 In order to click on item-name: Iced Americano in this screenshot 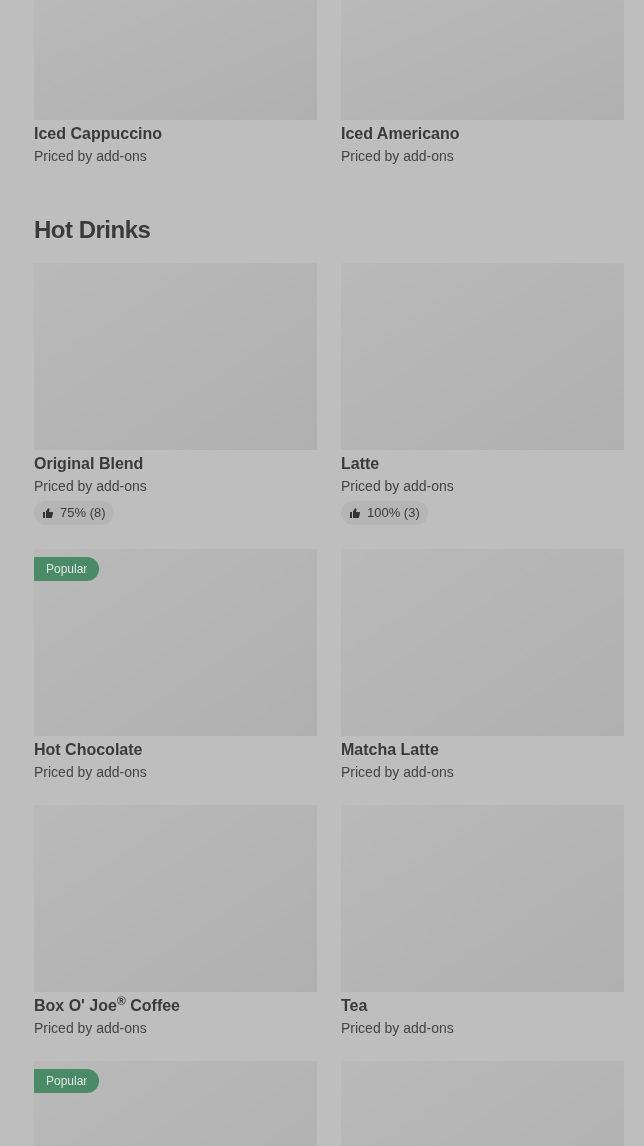, I will do `click(482, 134)`.